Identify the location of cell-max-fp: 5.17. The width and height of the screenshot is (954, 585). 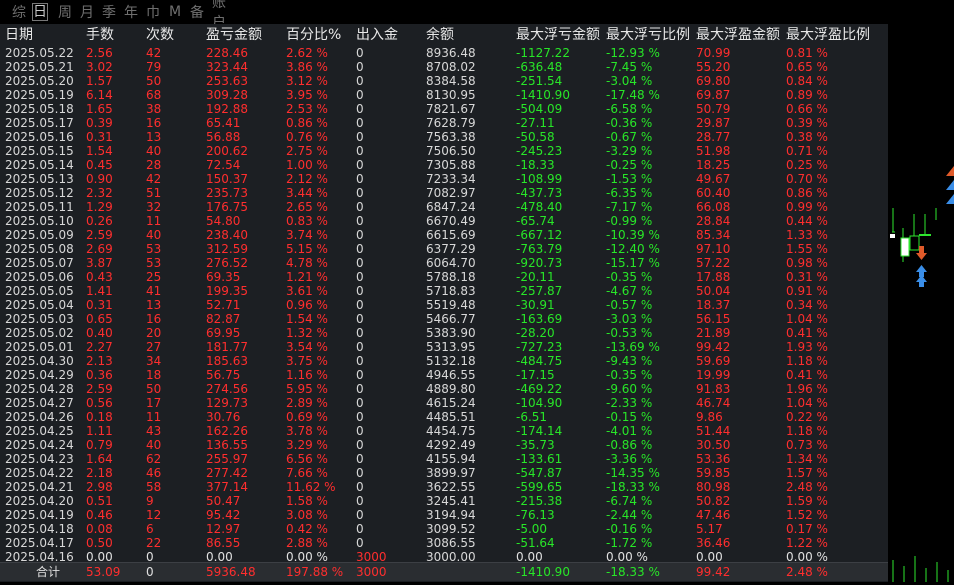
(709, 529).